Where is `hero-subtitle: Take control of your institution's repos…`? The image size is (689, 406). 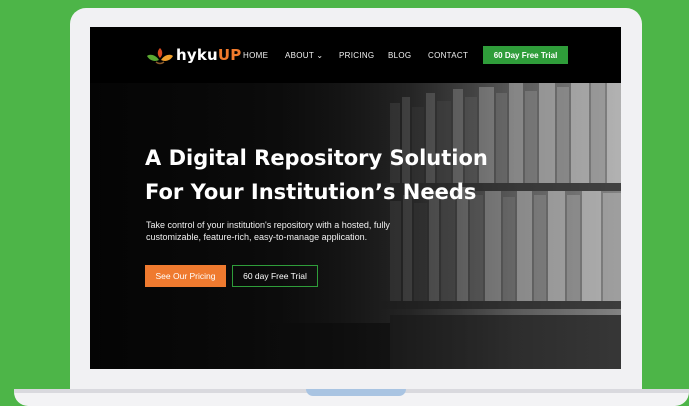 hero-subtitle: Take control of your institution's repos… is located at coordinates (268, 231).